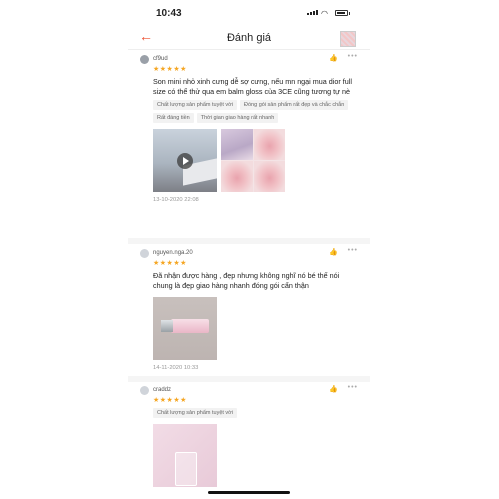  What do you see at coordinates (348, 39) in the screenshot?
I see `product-thumbnail` at bounding box center [348, 39].